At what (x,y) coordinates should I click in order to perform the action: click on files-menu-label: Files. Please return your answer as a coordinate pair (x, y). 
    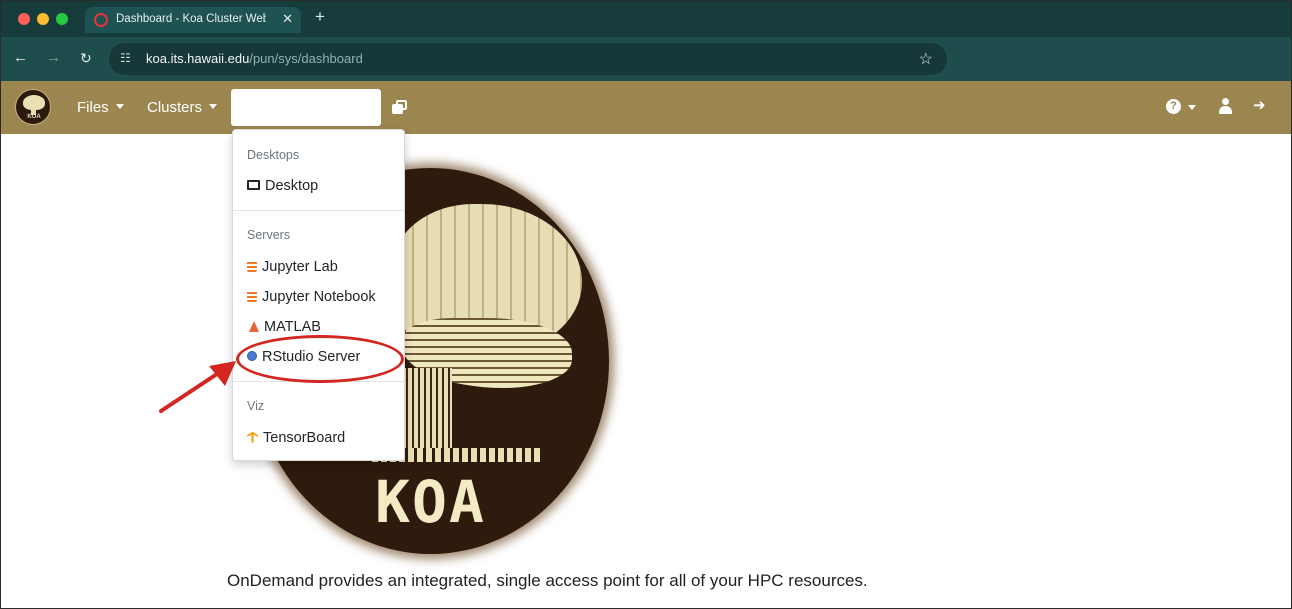
    Looking at the image, I should click on (93, 107).